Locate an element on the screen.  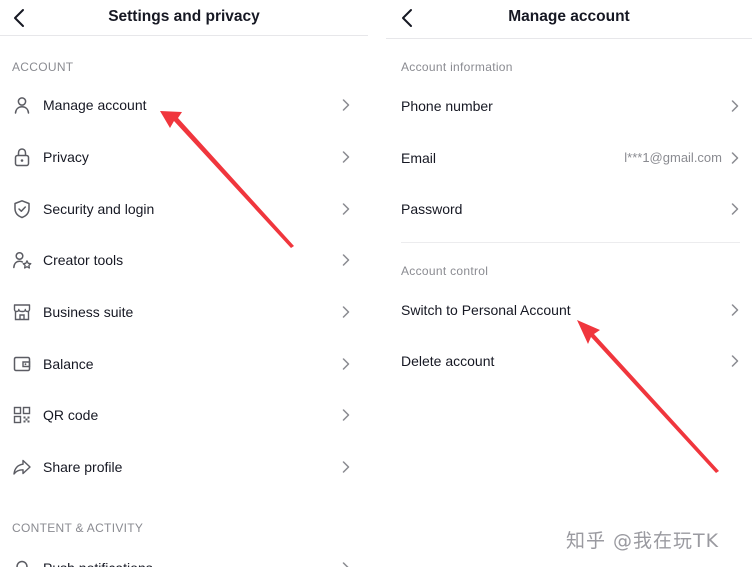
section-label-account-information: Account information is located at coordinates (457, 67).